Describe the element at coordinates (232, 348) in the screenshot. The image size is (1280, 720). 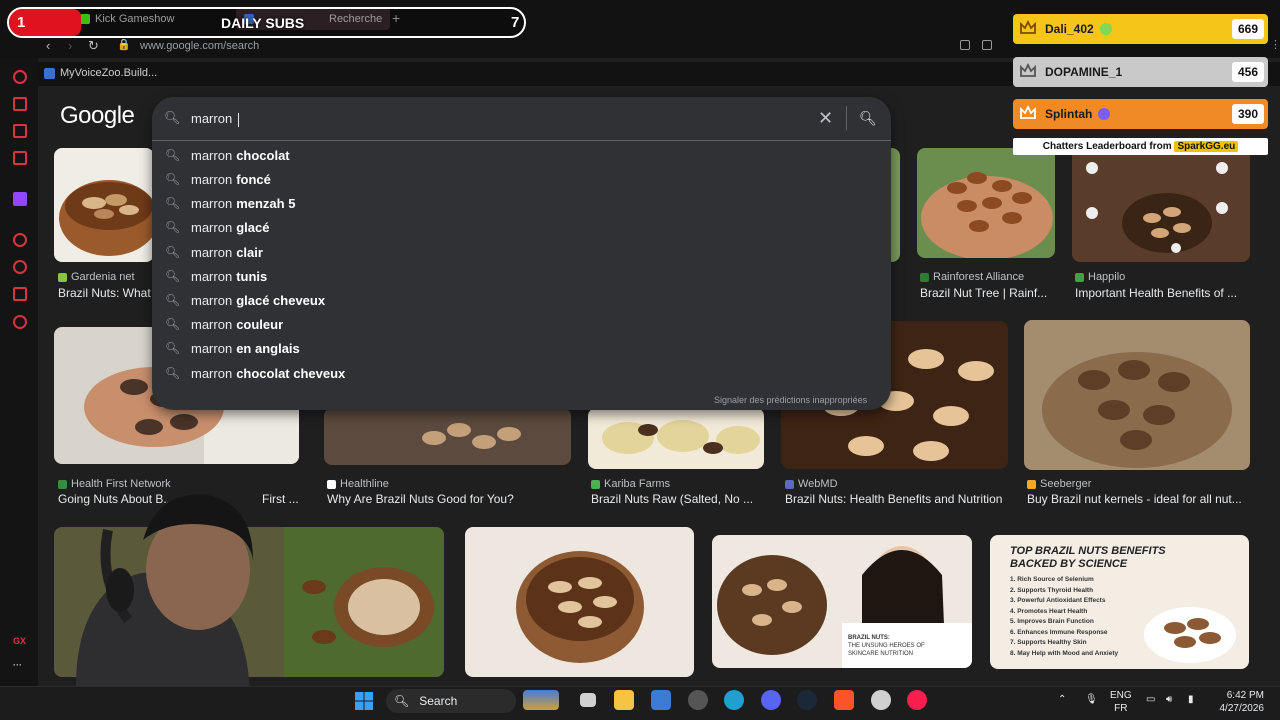
I see `suggestion-item: 🔍︎ marron en anglais` at that location.